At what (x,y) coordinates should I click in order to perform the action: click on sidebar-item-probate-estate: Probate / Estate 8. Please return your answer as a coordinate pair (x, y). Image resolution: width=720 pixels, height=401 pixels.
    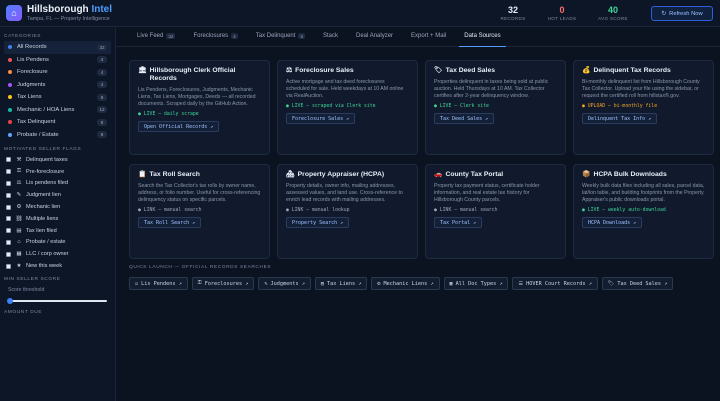
    Looking at the image, I should click on (57, 135).